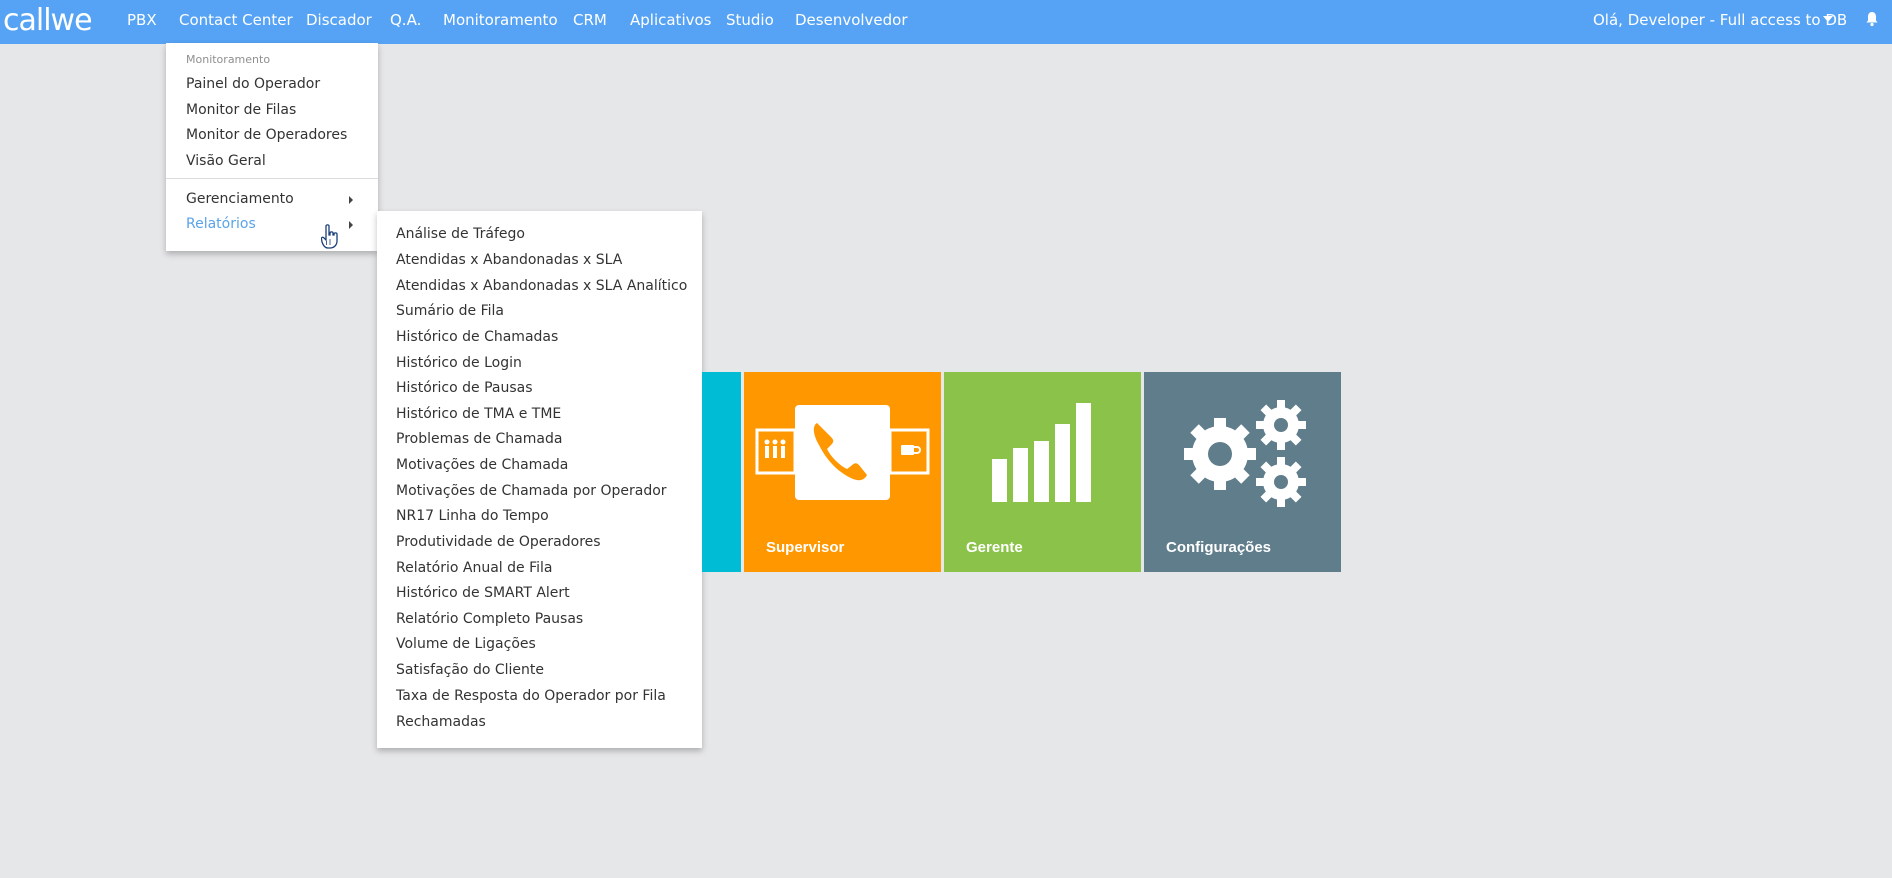 This screenshot has height=878, width=1892. Describe the element at coordinates (531, 491) in the screenshot. I see `report-item: Motivações de Chamada por Operador` at that location.